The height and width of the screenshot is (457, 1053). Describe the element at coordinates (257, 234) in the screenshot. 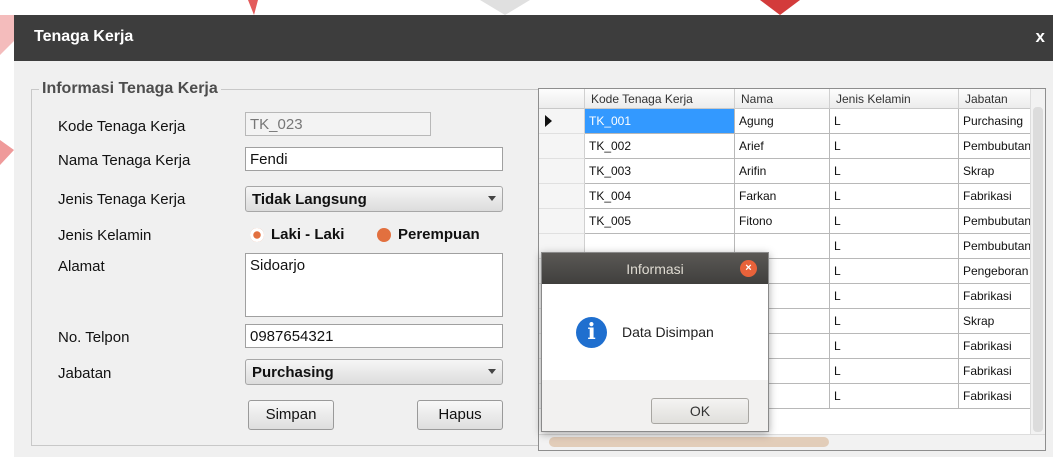

I see `radio-checked-icon` at that location.